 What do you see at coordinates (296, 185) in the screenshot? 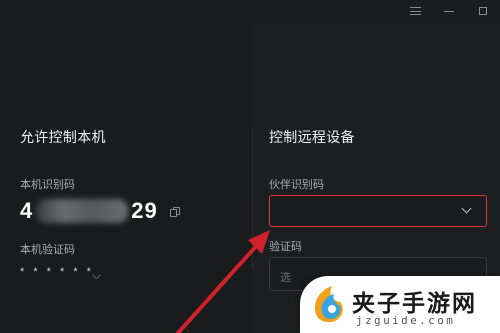
I see `partner-id-label: 伙伴识别码` at bounding box center [296, 185].